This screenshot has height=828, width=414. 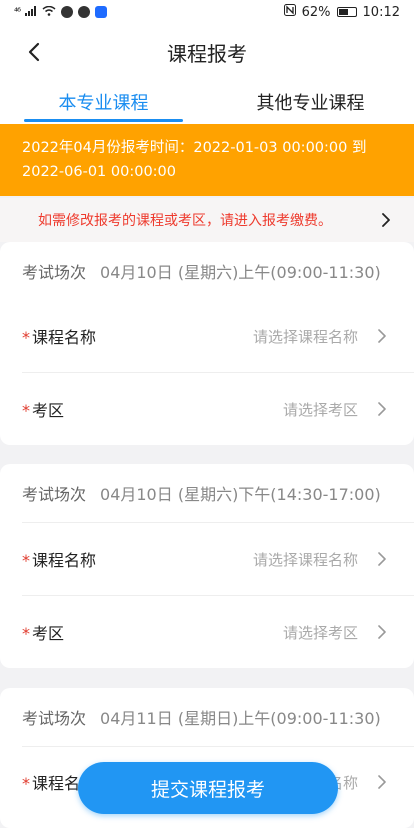 I want to click on modify-tip-bar: 如需修改报考的课程或考区，请进入报考缴费。, so click(x=207, y=220).